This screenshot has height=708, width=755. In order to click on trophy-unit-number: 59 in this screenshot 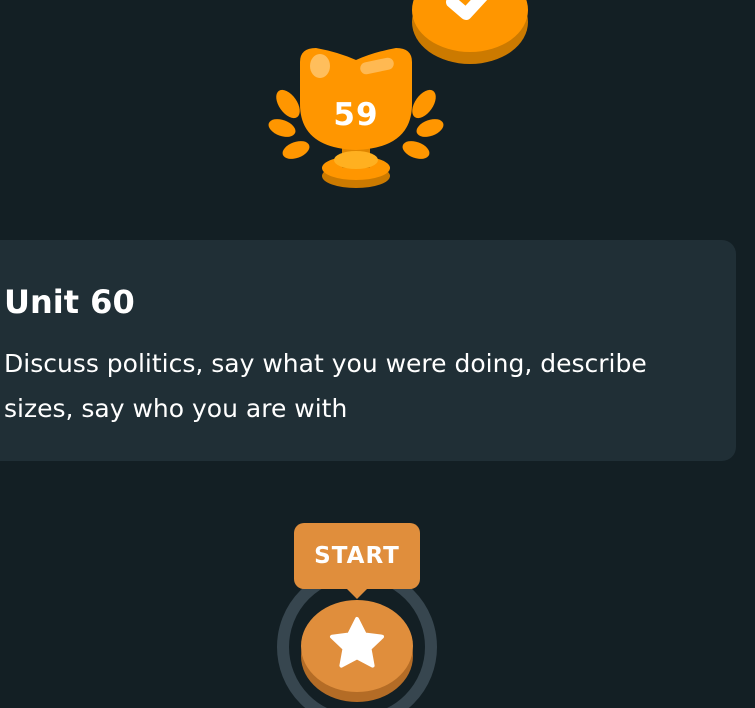, I will do `click(356, 115)`.